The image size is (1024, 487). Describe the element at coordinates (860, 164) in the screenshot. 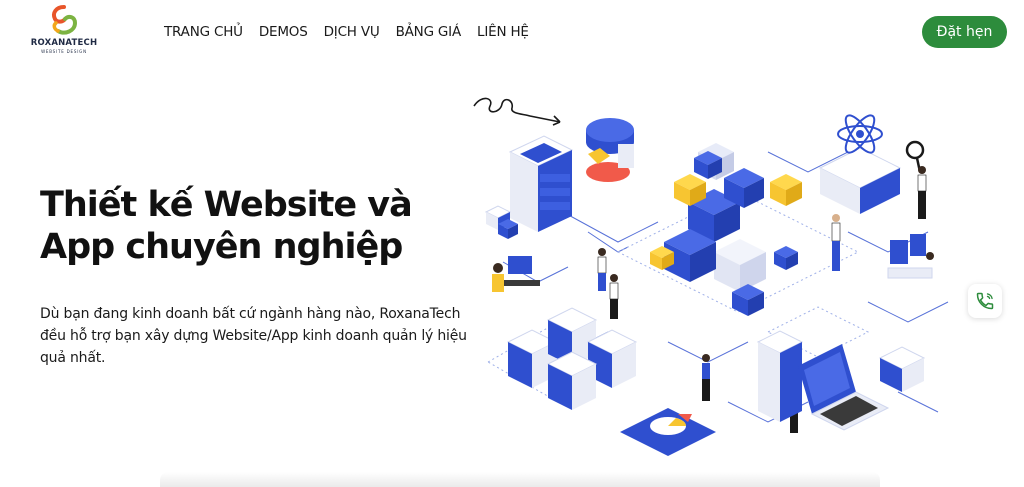

I see `atom-pedestal-icon` at that location.